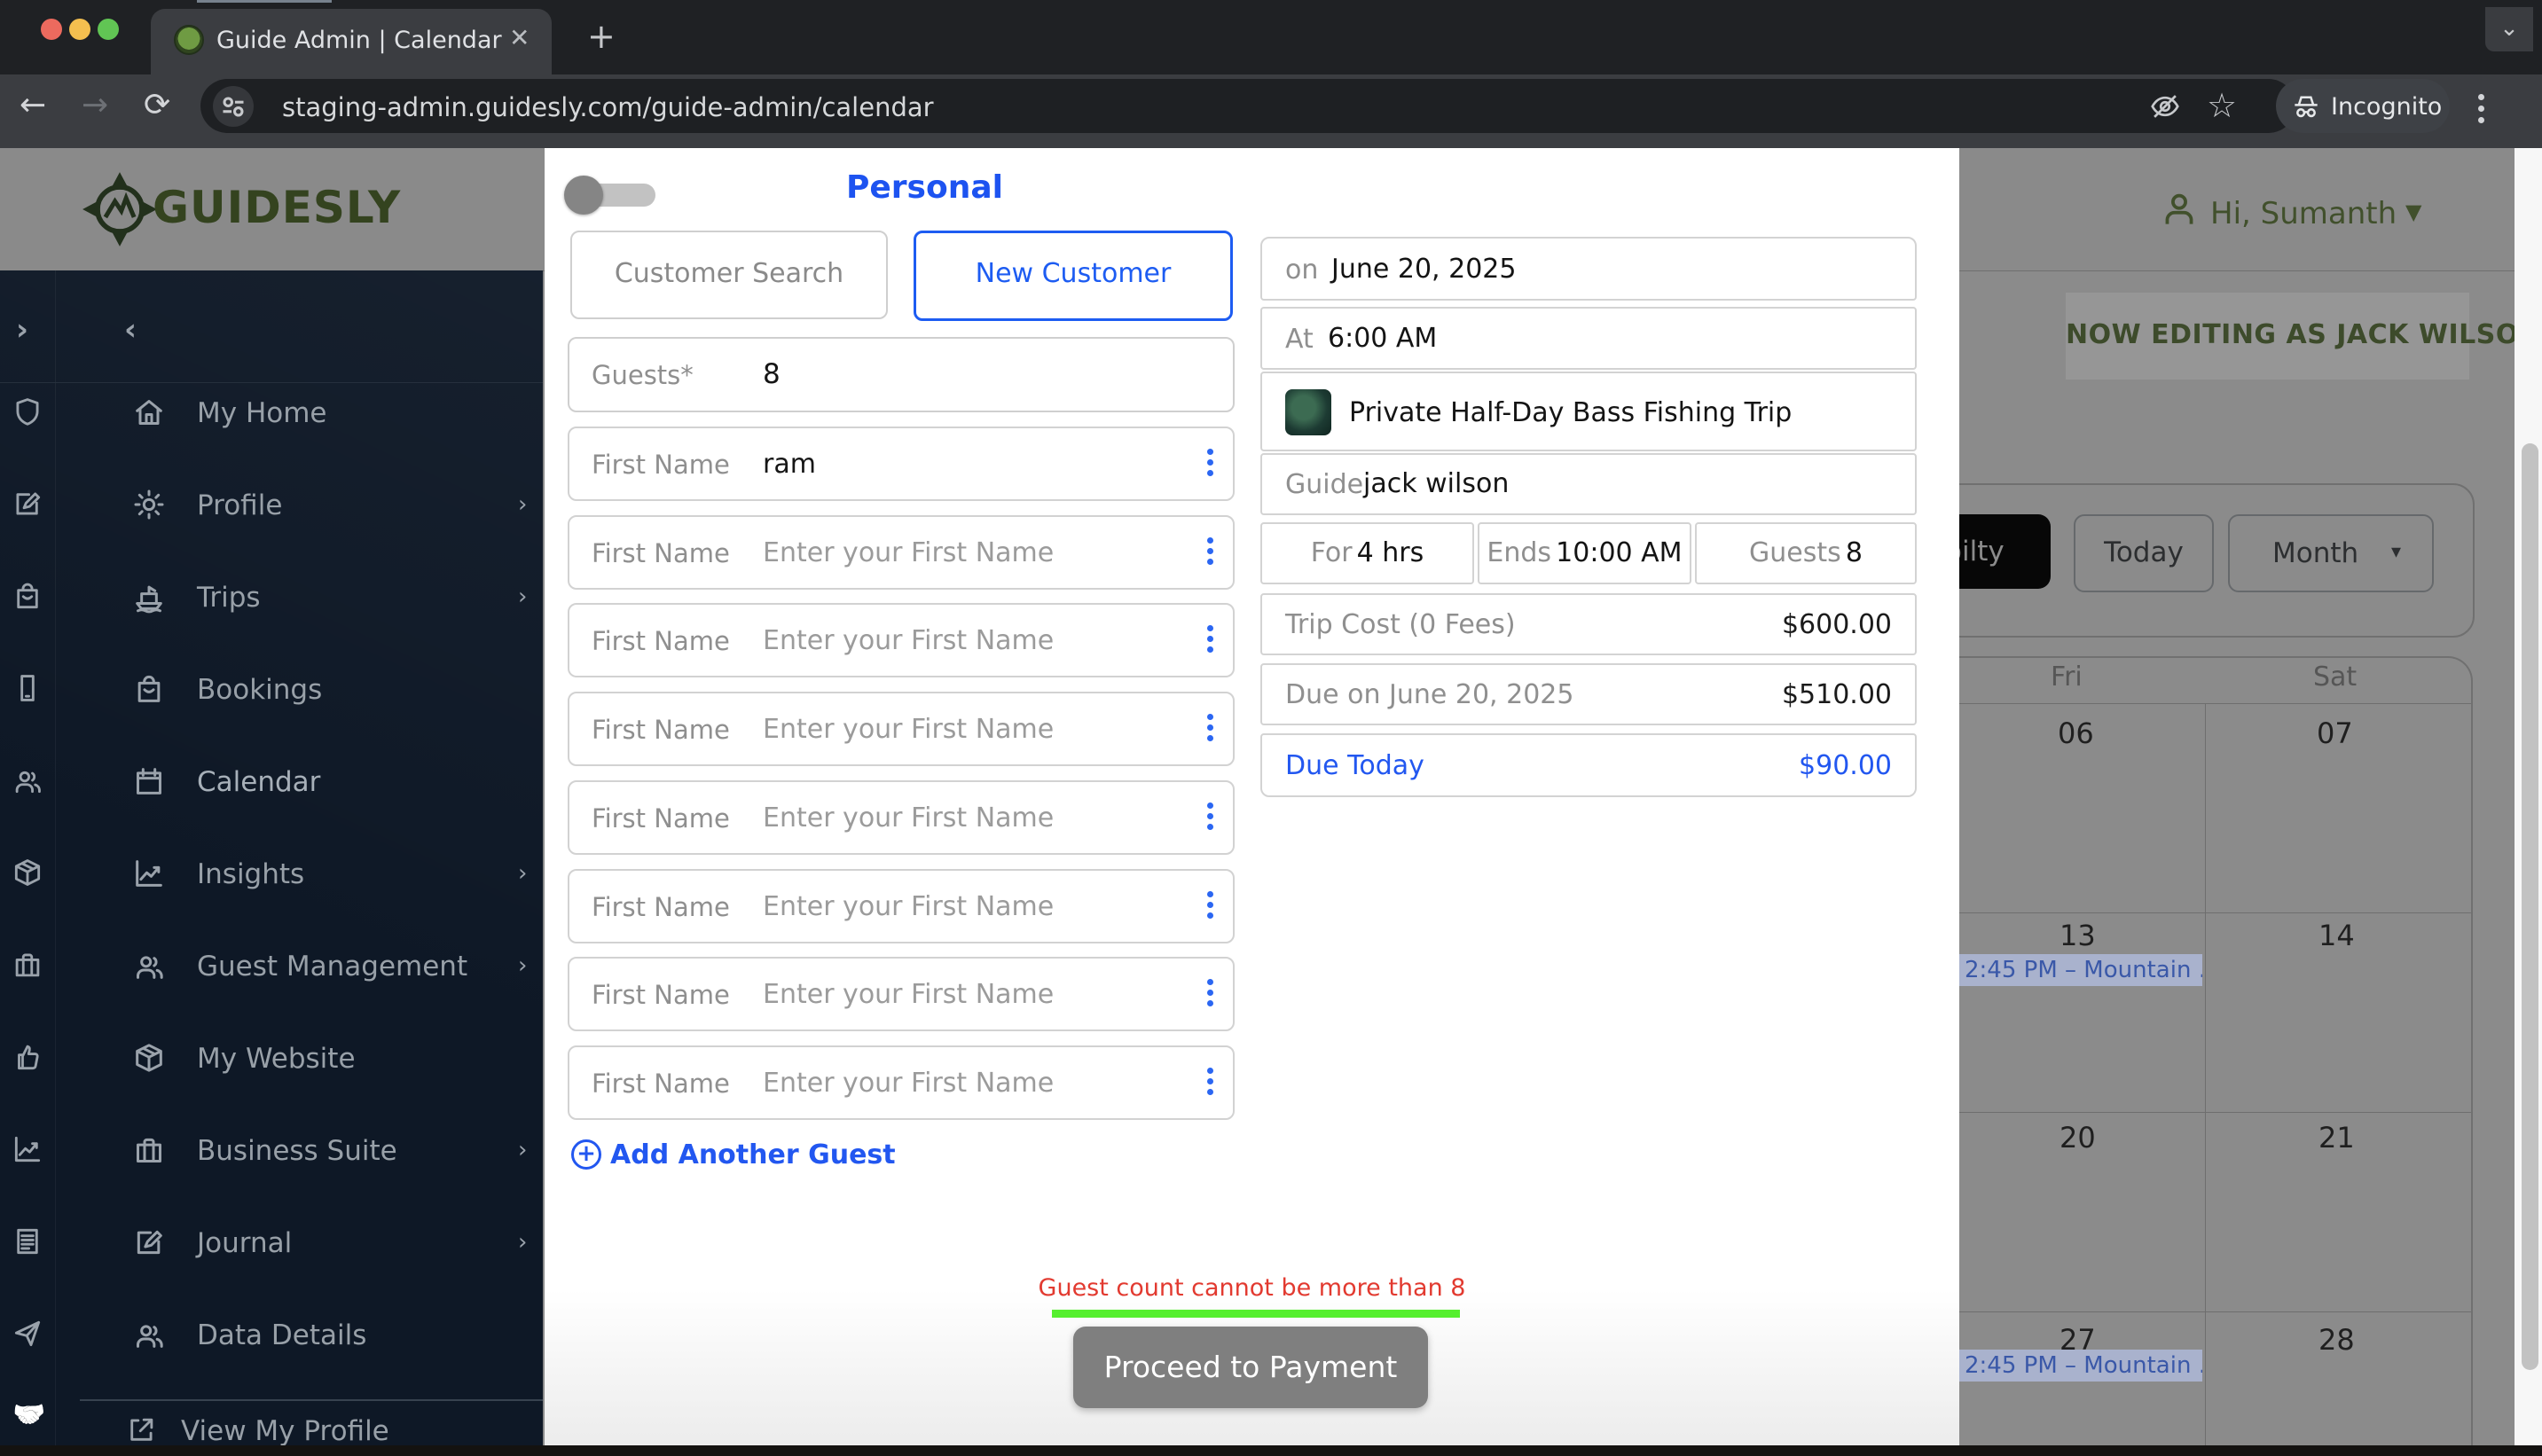 The height and width of the screenshot is (1456, 2542). I want to click on sidebar-item-my-home: My Home, so click(299, 412).